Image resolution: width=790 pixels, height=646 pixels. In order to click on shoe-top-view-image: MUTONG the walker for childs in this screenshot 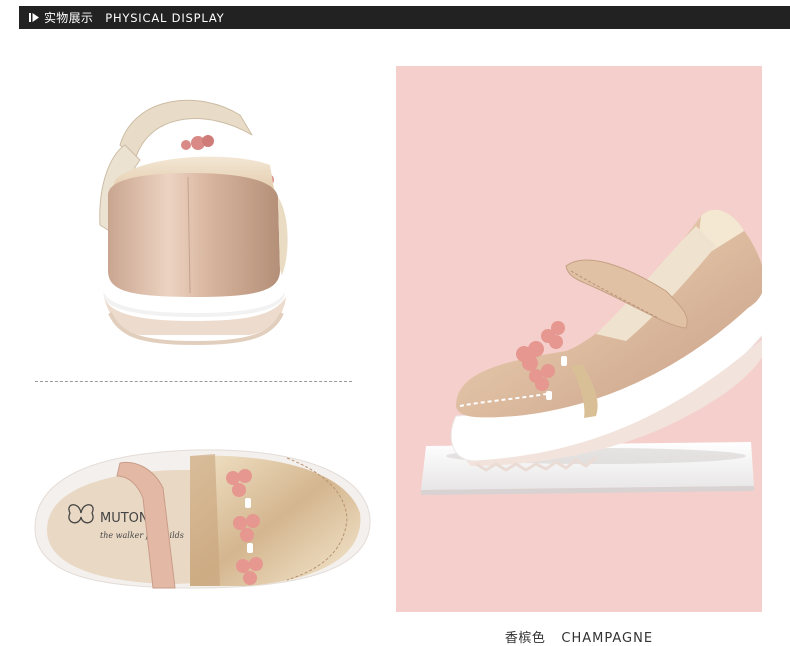, I will do `click(200, 518)`.